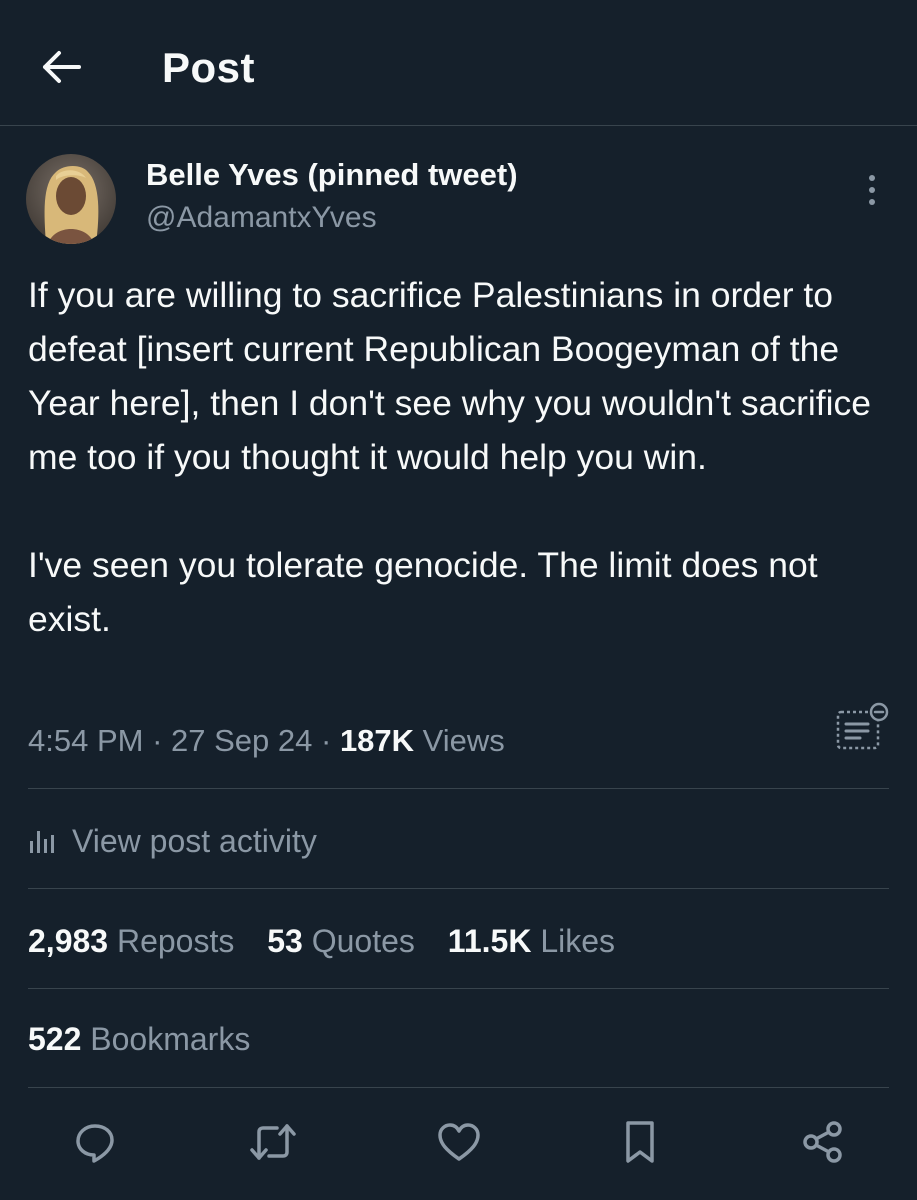 This screenshot has width=917, height=1200. I want to click on like-icon, so click(459, 1142).